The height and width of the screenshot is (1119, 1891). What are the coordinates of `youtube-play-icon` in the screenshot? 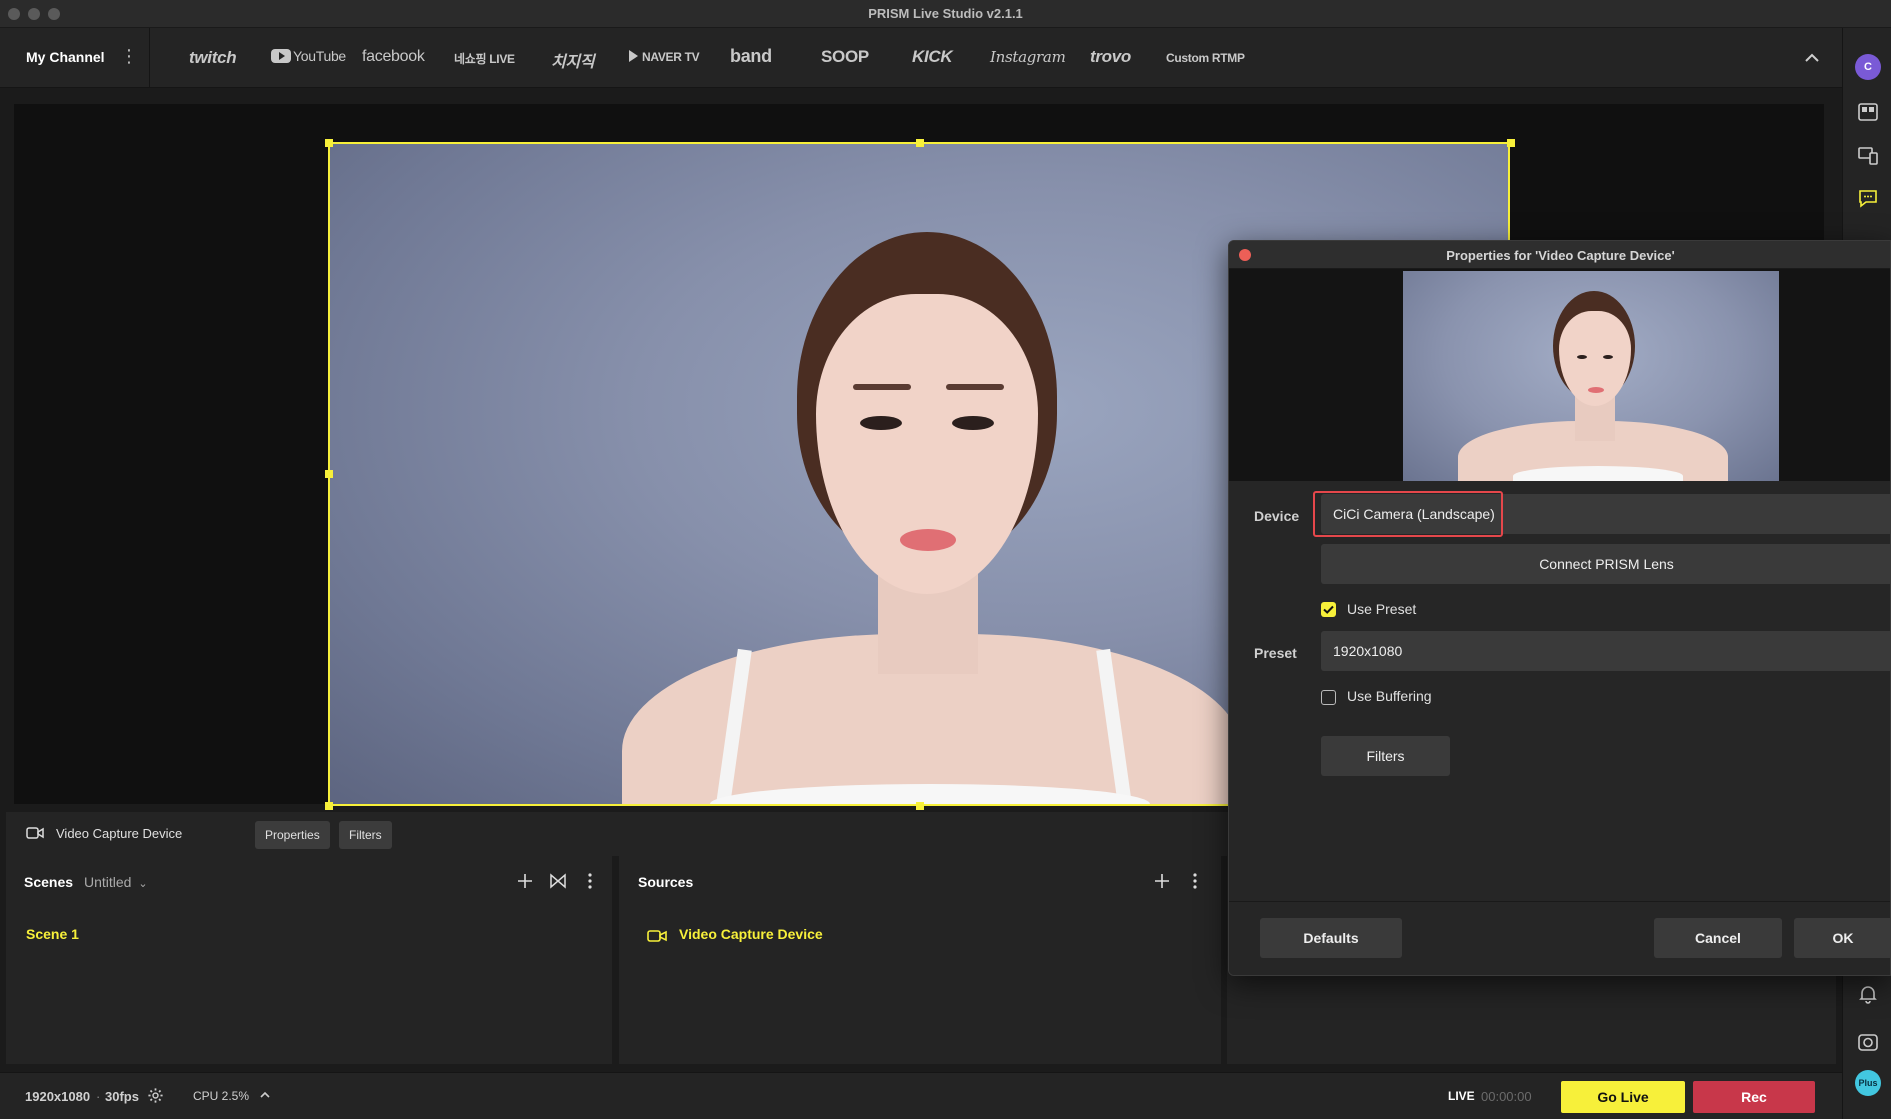 It's located at (281, 56).